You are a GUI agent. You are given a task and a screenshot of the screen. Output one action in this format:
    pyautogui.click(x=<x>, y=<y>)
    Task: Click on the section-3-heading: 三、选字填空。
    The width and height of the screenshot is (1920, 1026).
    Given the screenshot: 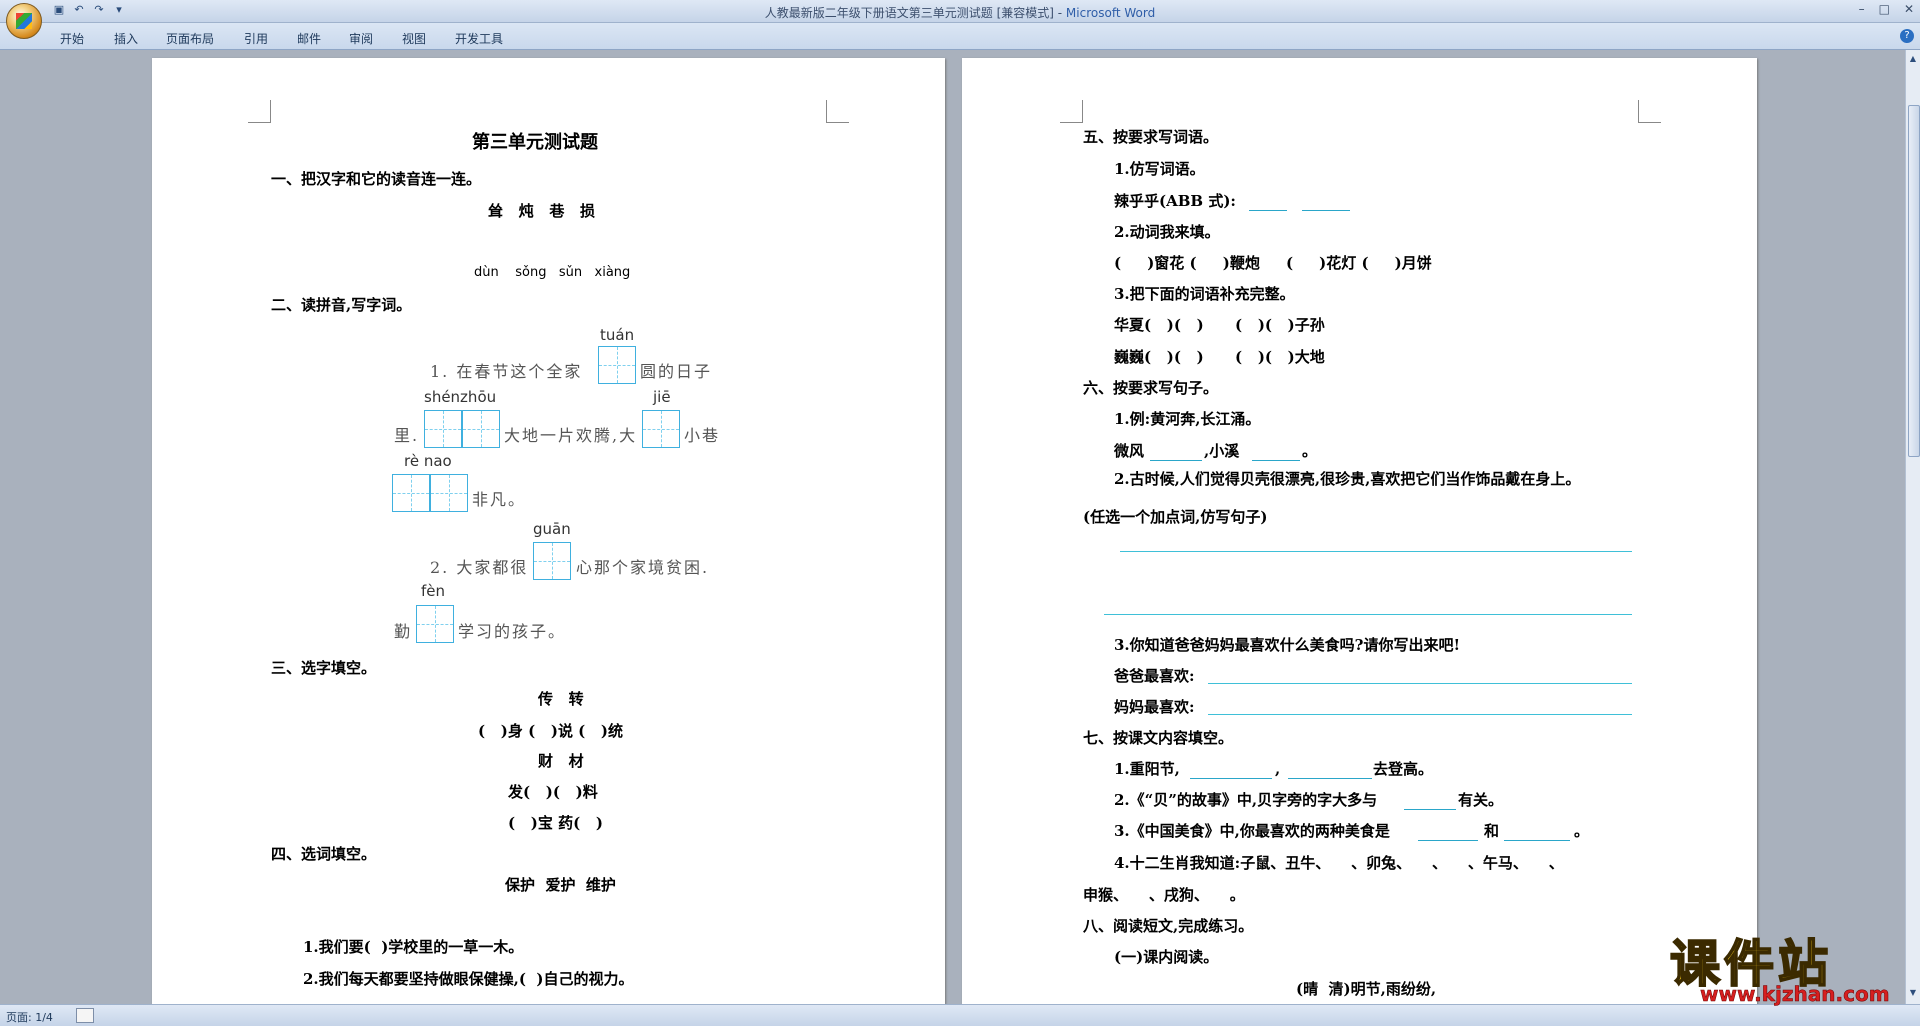 What is the action you would take?
    pyautogui.click(x=324, y=668)
    